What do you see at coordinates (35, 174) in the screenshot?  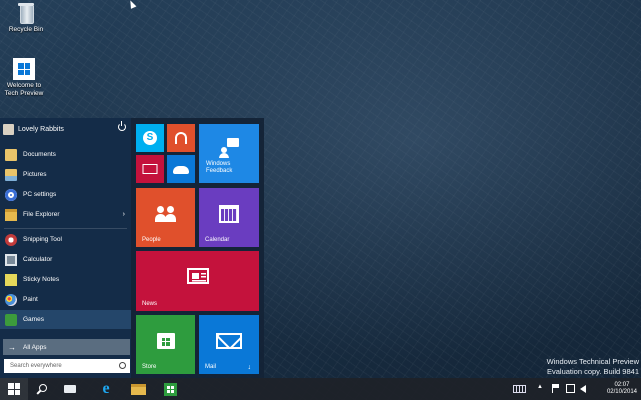 I see `start-item-label: Pictures` at bounding box center [35, 174].